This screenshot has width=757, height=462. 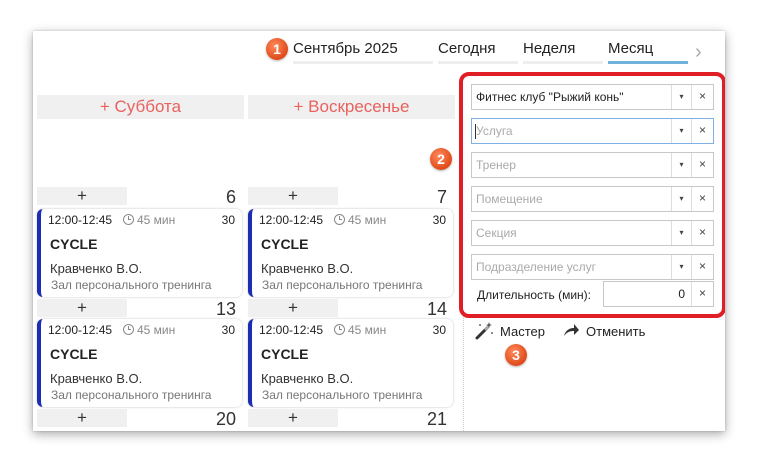 I want to click on date-number: 6, so click(x=230, y=197).